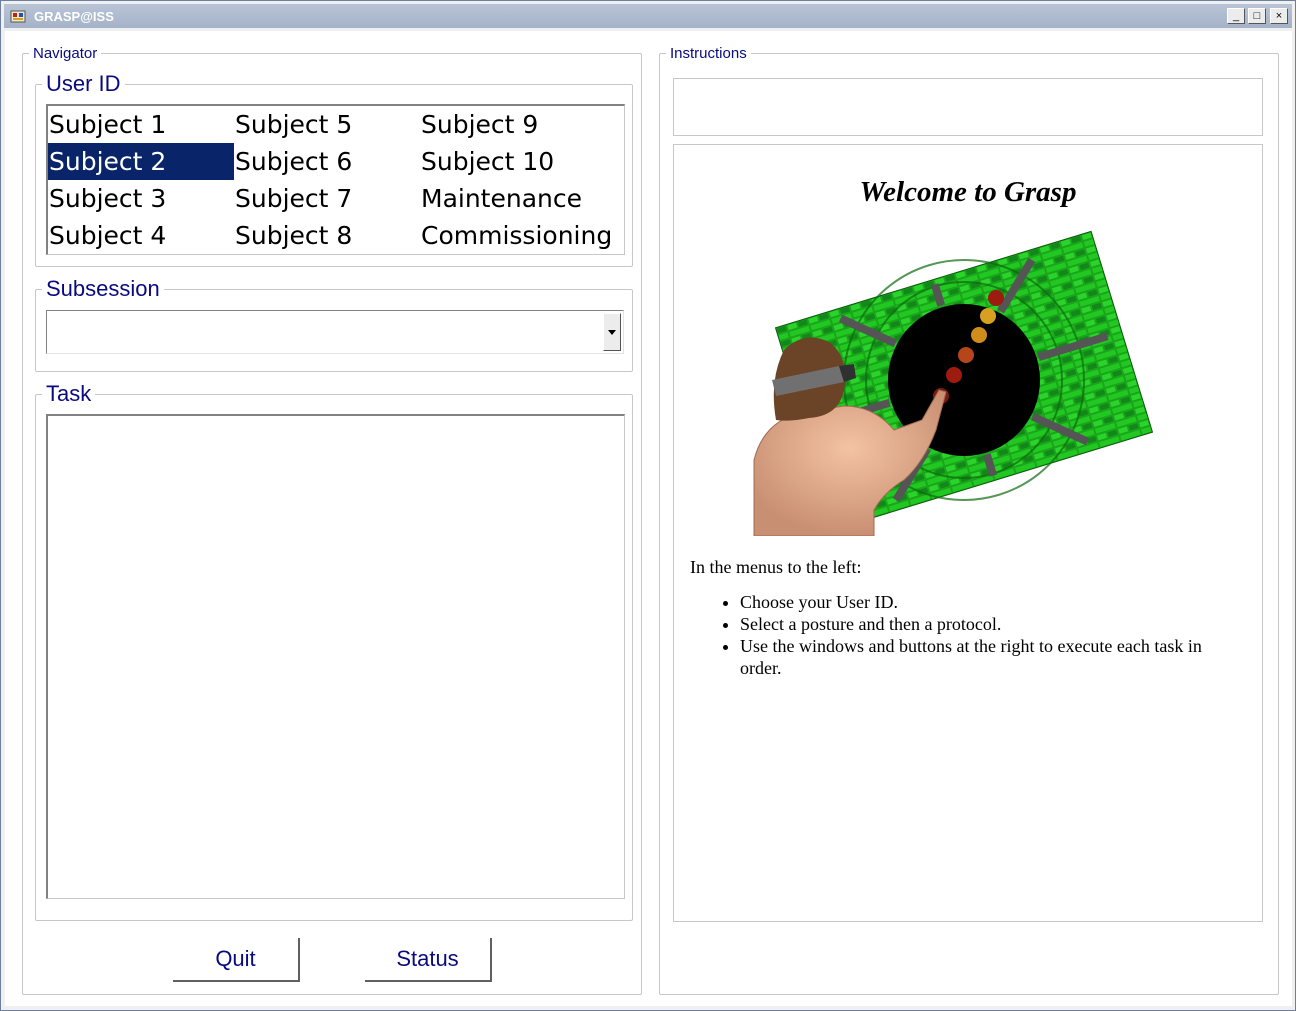 Image resolution: width=1296 pixels, height=1011 pixels. What do you see at coordinates (520, 124) in the screenshot?
I see `user-id-item-subject-9: Subject 9` at bounding box center [520, 124].